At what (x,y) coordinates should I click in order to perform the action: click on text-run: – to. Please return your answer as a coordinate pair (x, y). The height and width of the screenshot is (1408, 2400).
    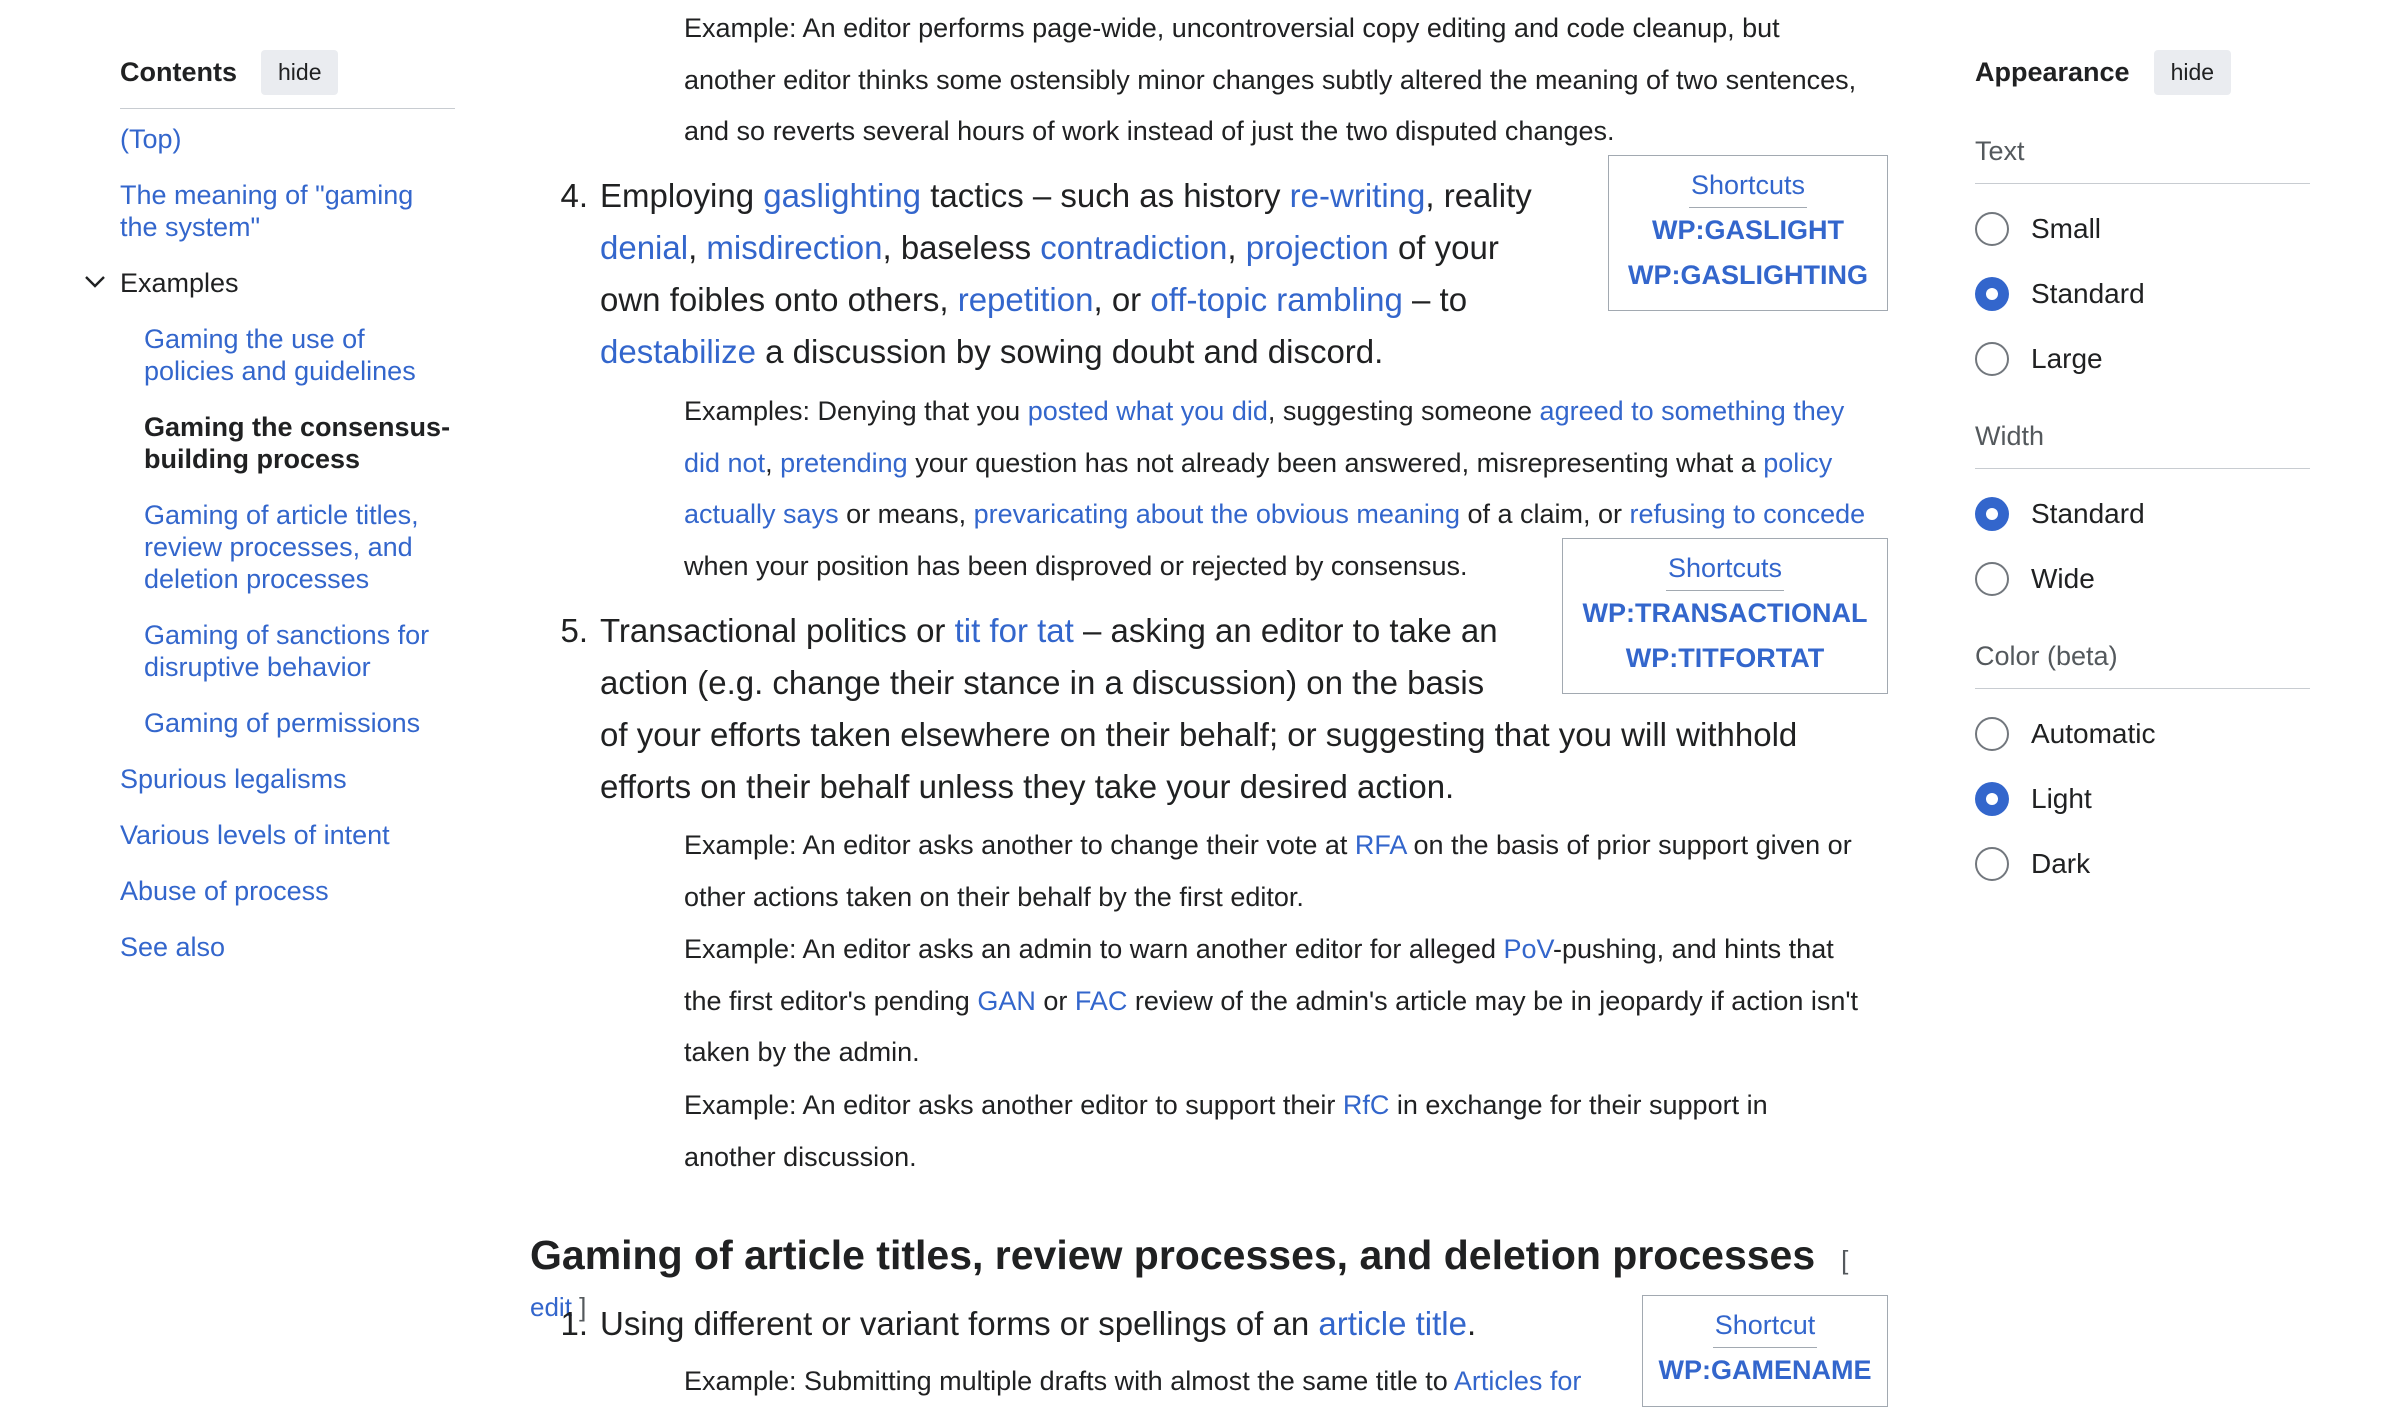
    Looking at the image, I should click on (1435, 299).